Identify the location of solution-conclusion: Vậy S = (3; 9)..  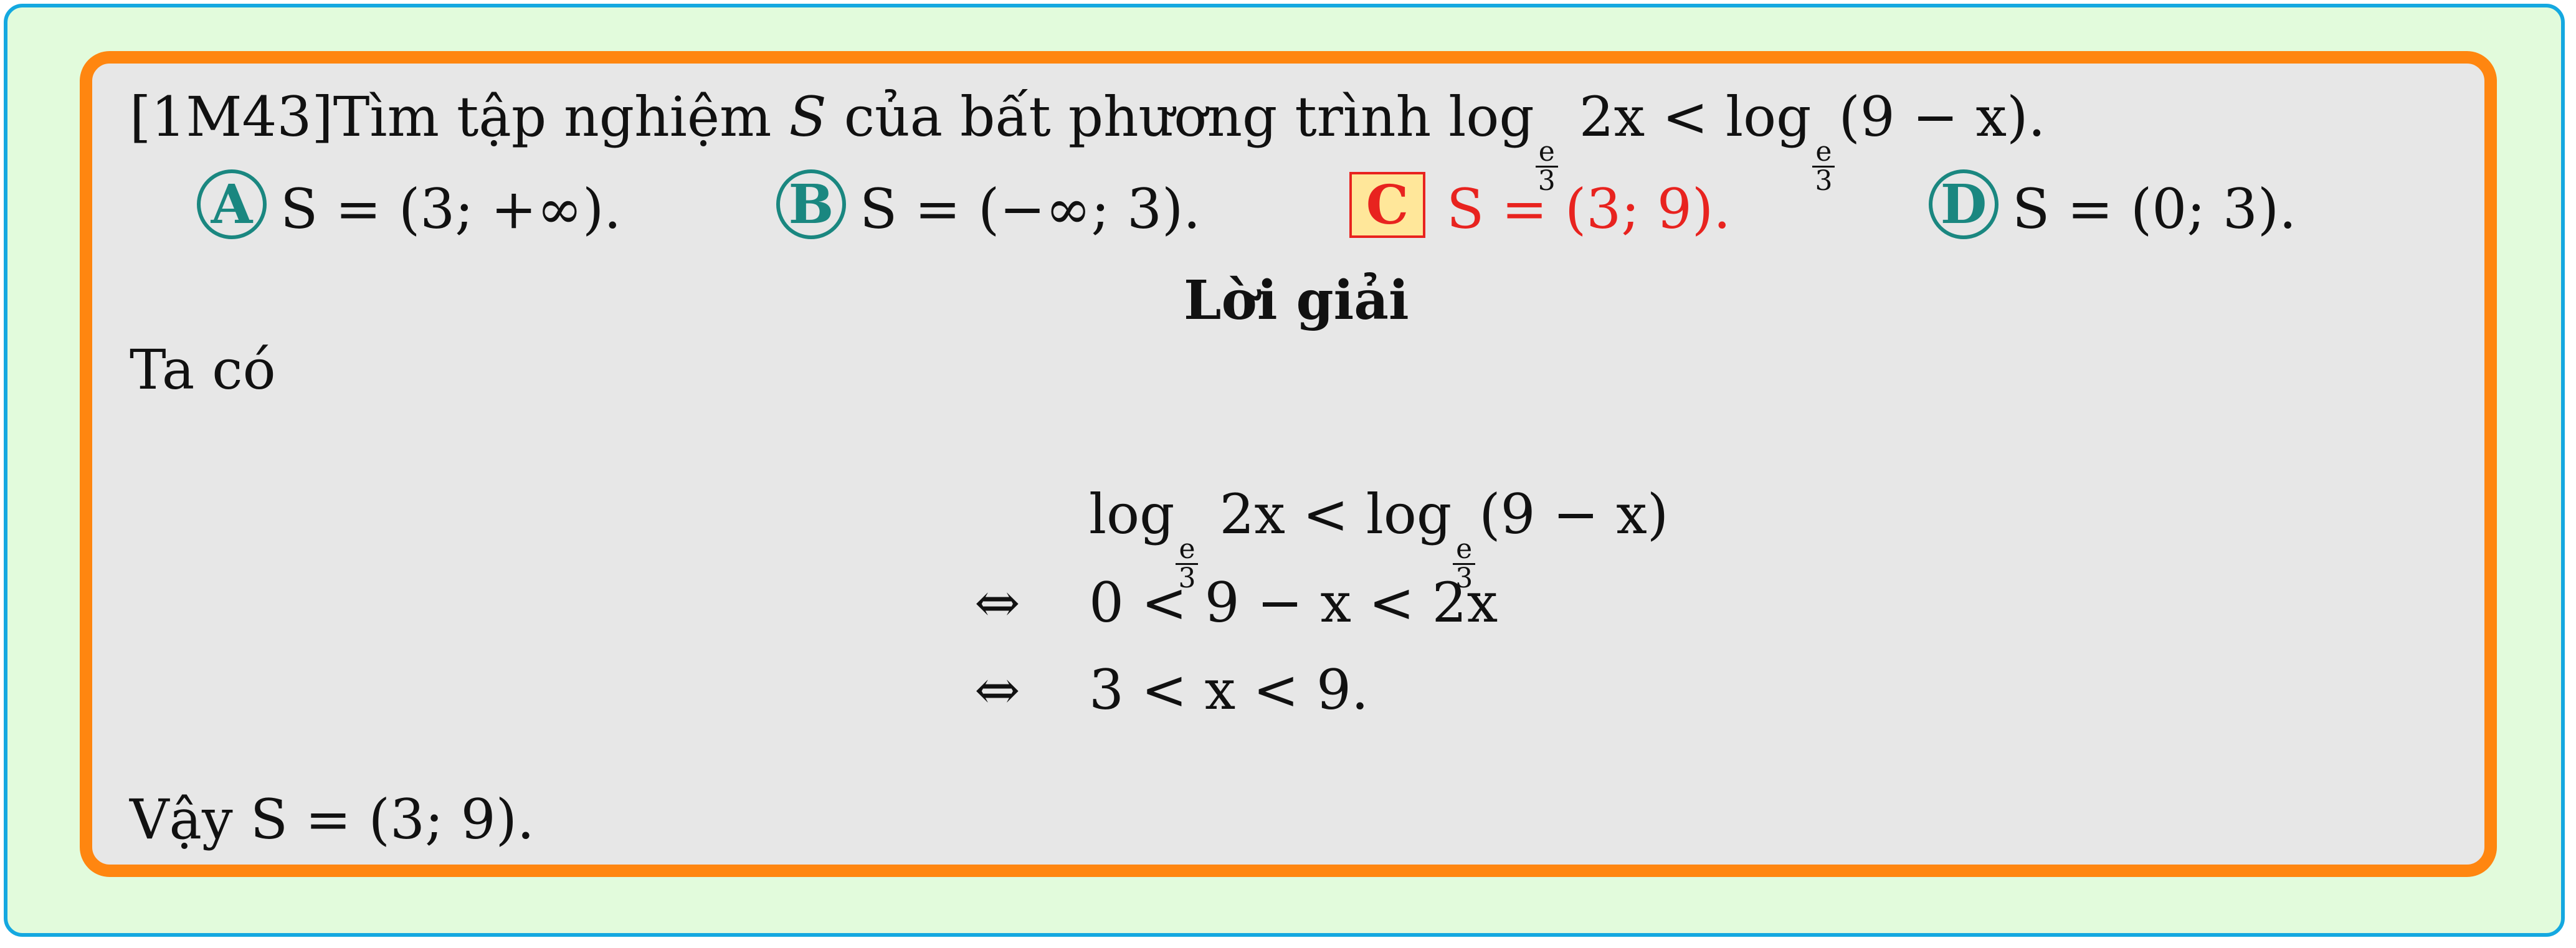
(332, 819).